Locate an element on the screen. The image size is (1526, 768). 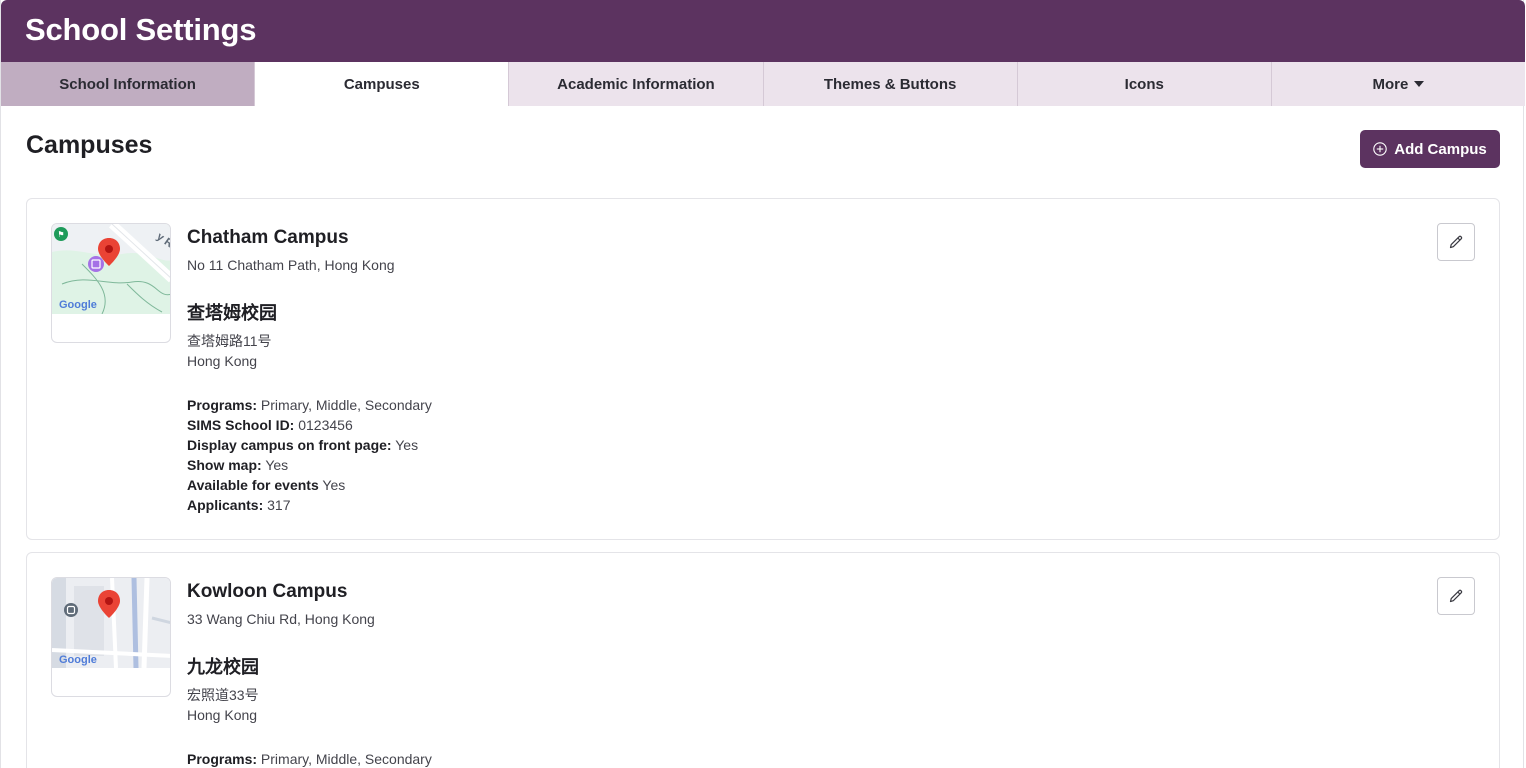
detail-available-events: Available for events Yes is located at coordinates (637, 485).